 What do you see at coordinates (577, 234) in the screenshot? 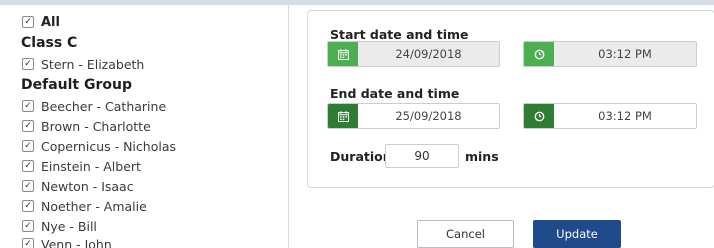
I see `update-button: Update` at bounding box center [577, 234].